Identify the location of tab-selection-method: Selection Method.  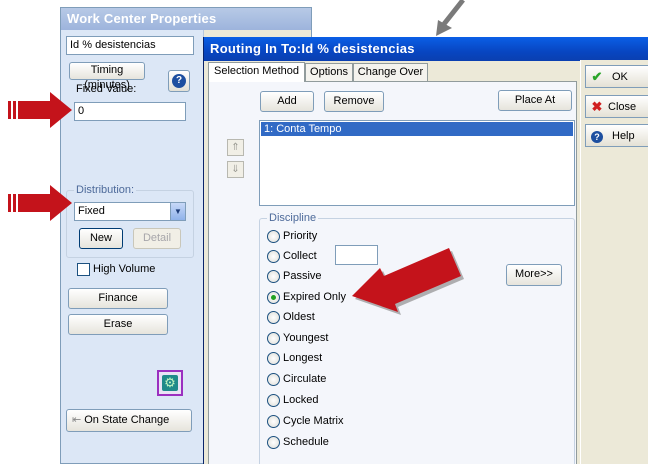
(256, 72).